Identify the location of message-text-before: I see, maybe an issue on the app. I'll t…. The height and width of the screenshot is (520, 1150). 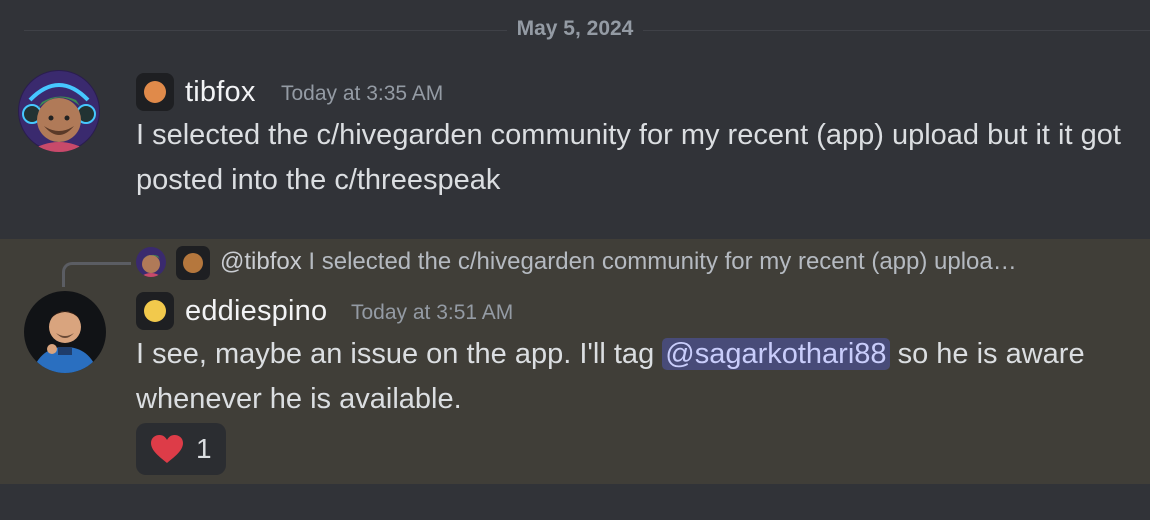
(399, 354).